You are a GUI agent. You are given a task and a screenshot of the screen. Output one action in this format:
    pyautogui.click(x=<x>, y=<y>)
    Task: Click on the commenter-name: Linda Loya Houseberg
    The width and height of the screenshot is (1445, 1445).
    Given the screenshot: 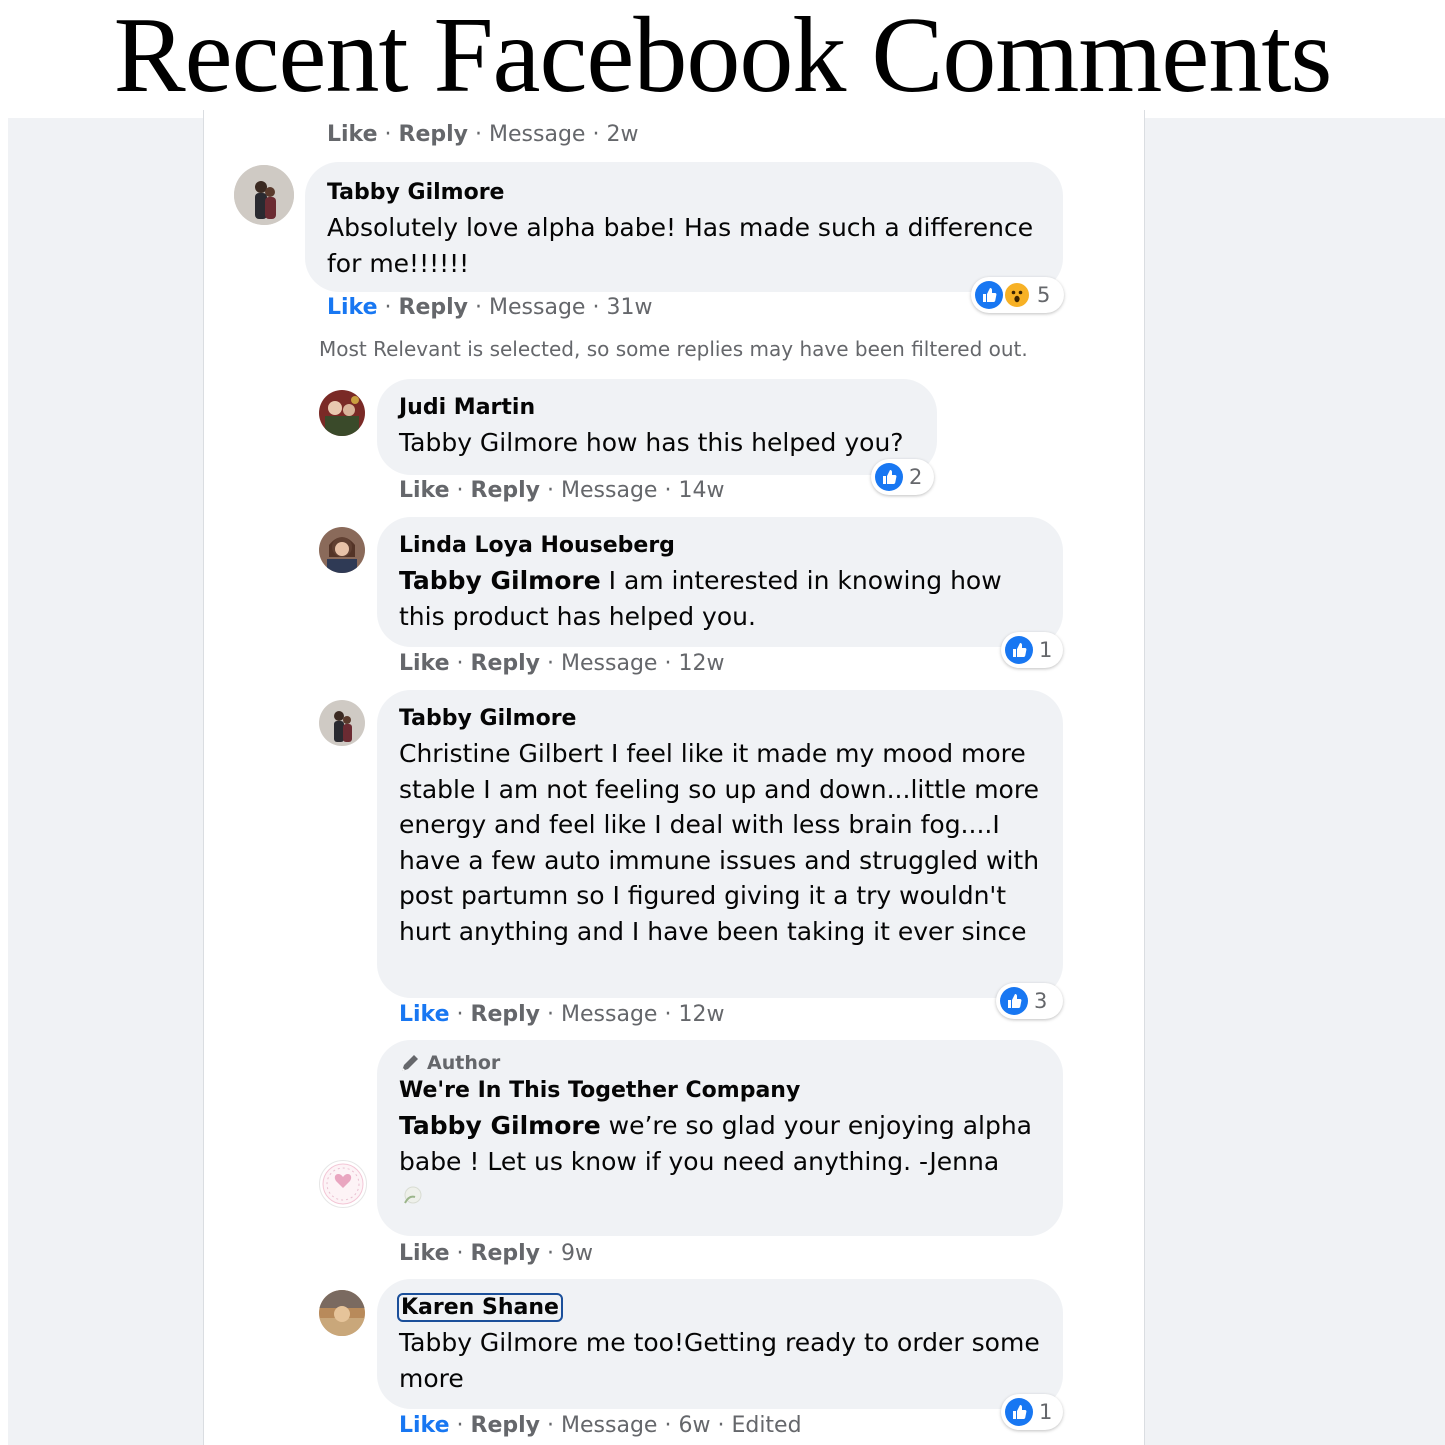 What is the action you would take?
    pyautogui.click(x=720, y=546)
    